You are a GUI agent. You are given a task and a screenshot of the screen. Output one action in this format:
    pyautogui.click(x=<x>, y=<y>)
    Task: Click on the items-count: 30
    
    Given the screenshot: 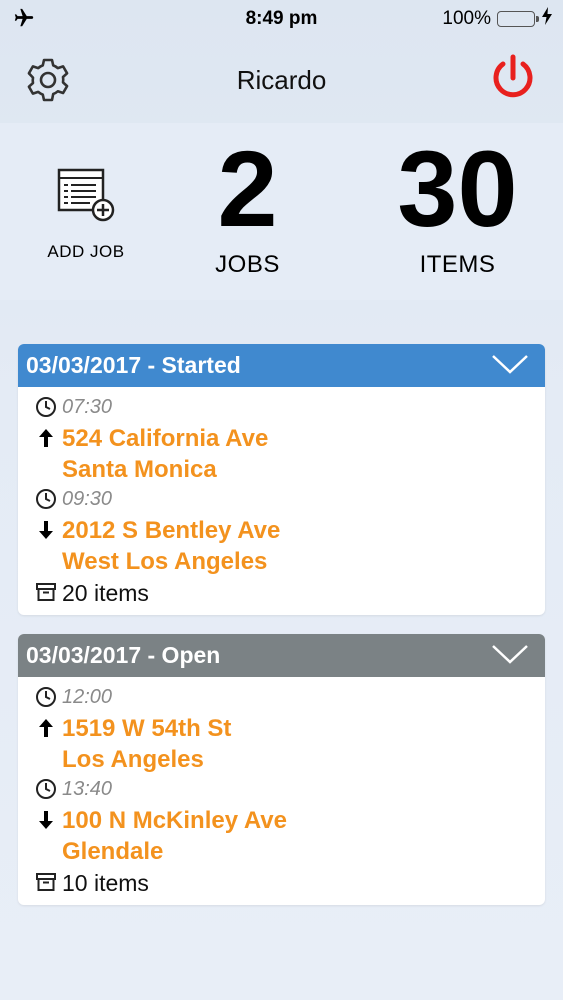 What is the action you would take?
    pyautogui.click(x=457, y=188)
    